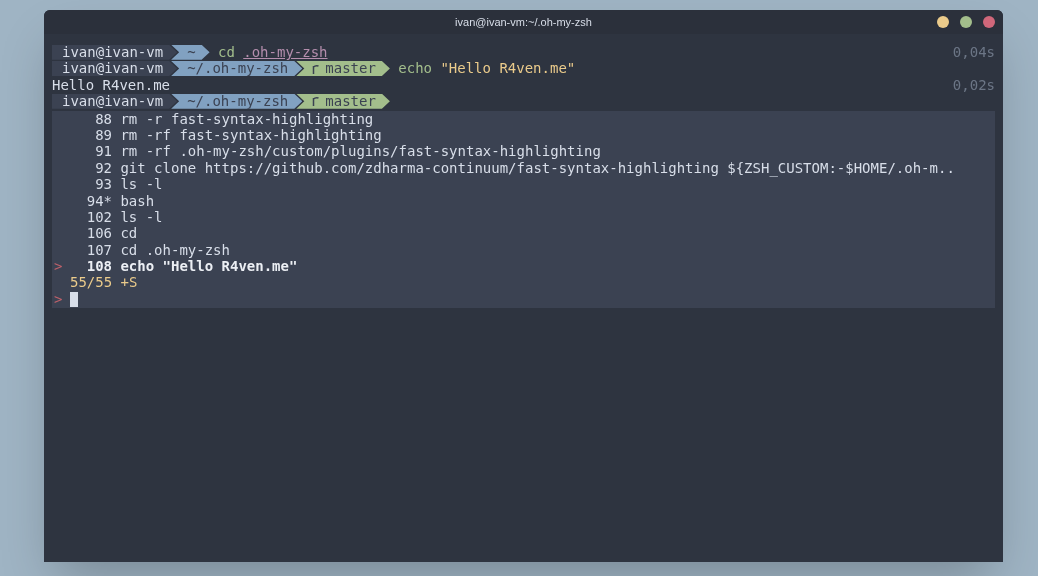 Image resolution: width=1038 pixels, height=576 pixels. I want to click on history-number: 91, so click(103, 151).